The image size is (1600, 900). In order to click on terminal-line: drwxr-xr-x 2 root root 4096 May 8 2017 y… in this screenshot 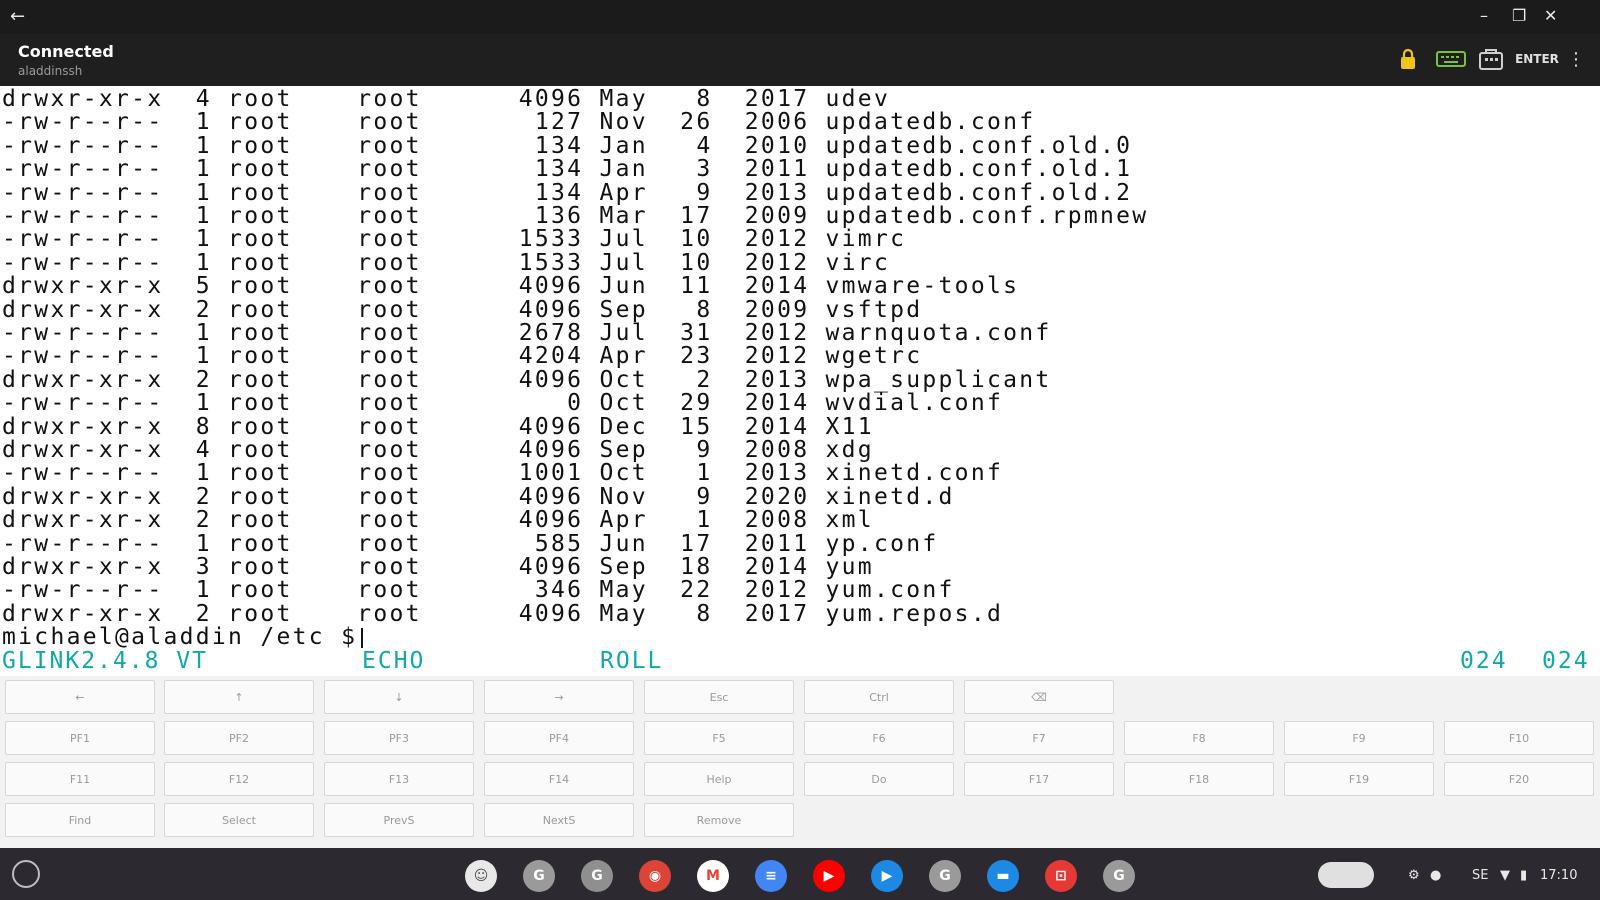, I will do `click(503, 613)`.